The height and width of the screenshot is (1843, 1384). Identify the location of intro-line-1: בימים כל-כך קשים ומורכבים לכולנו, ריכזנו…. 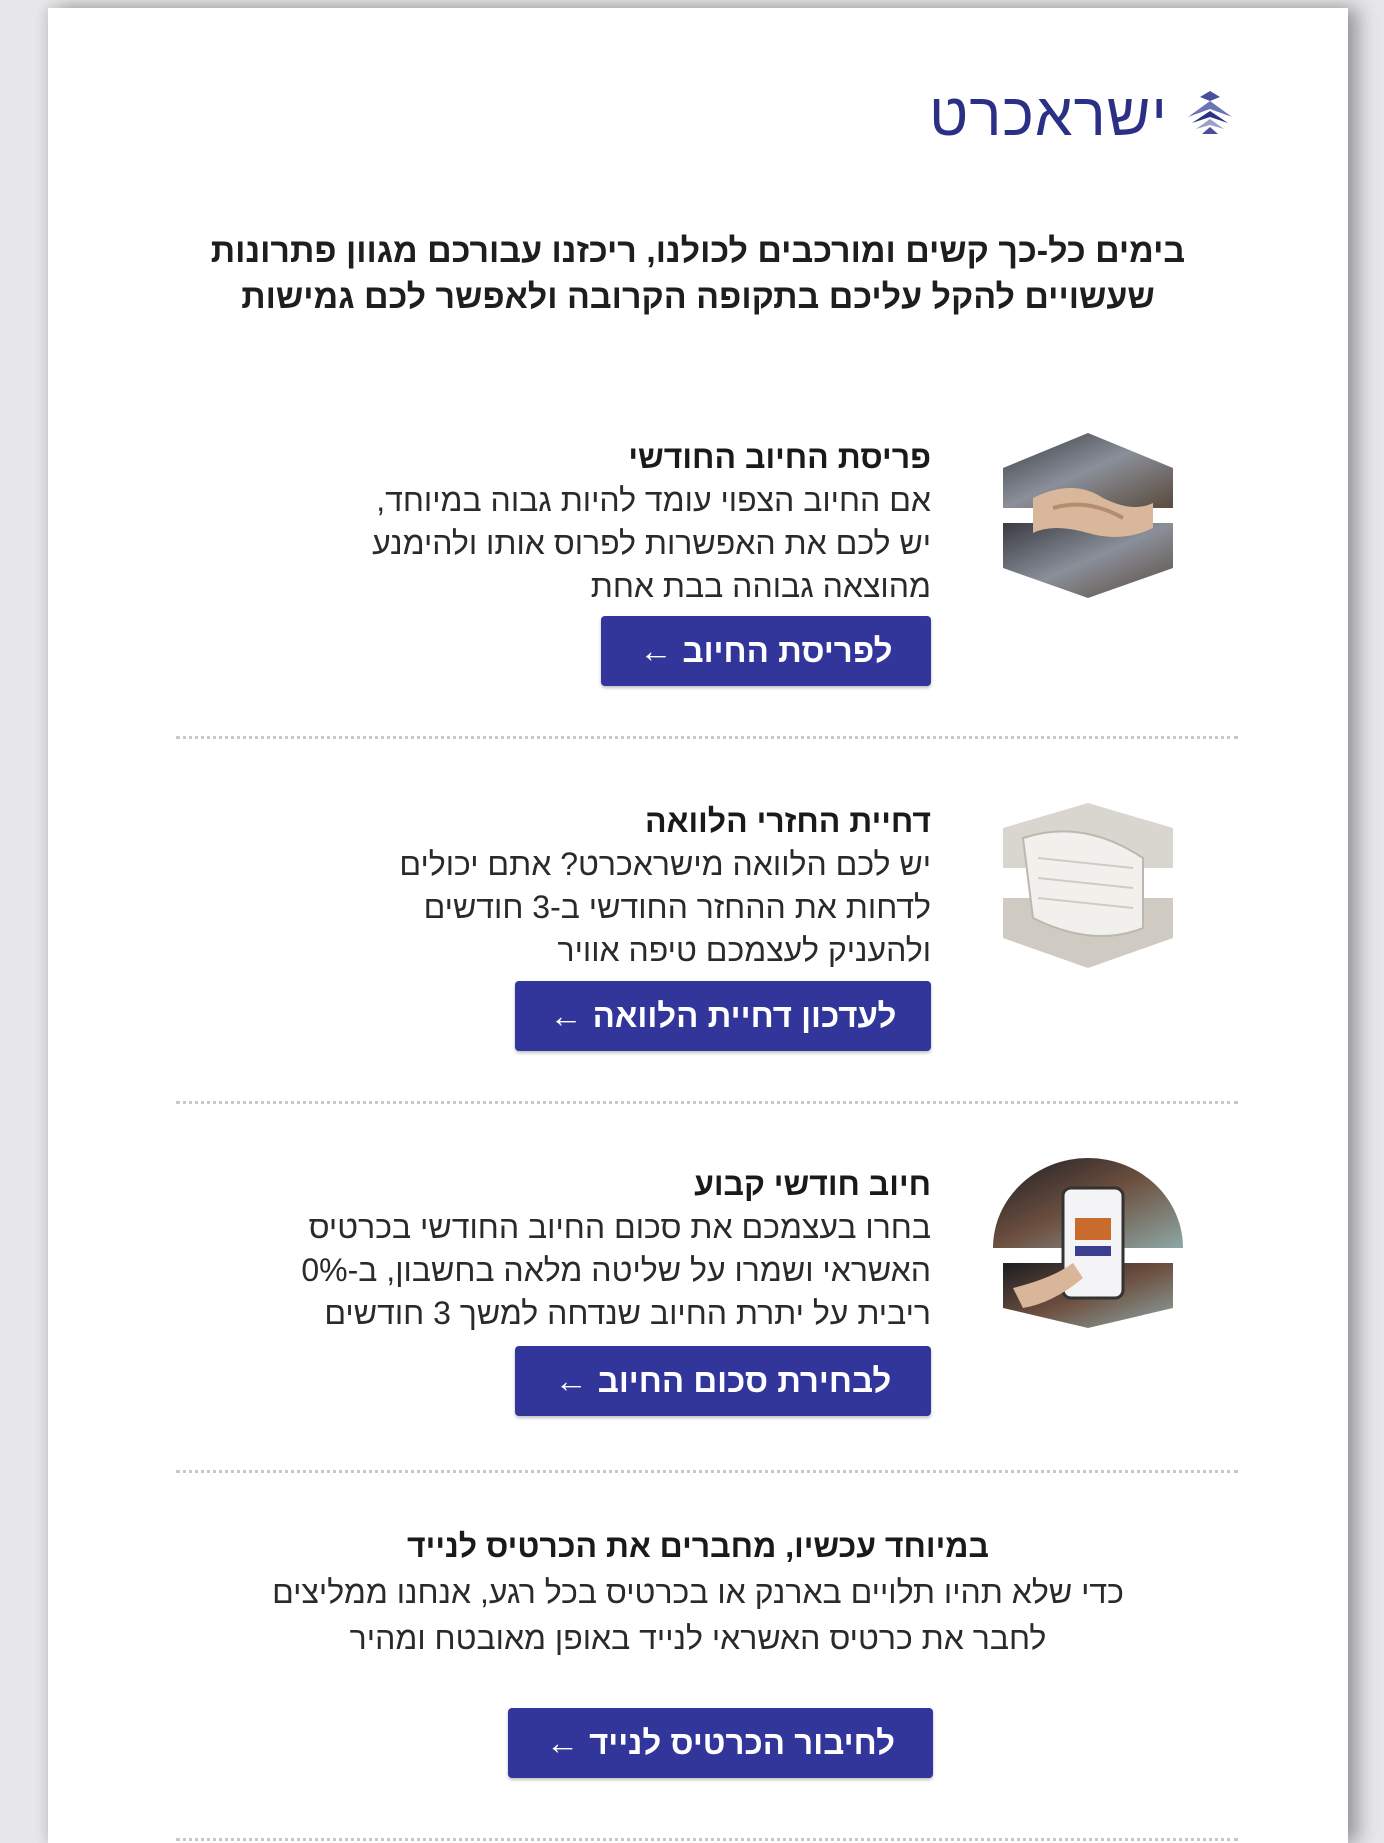
(698, 251).